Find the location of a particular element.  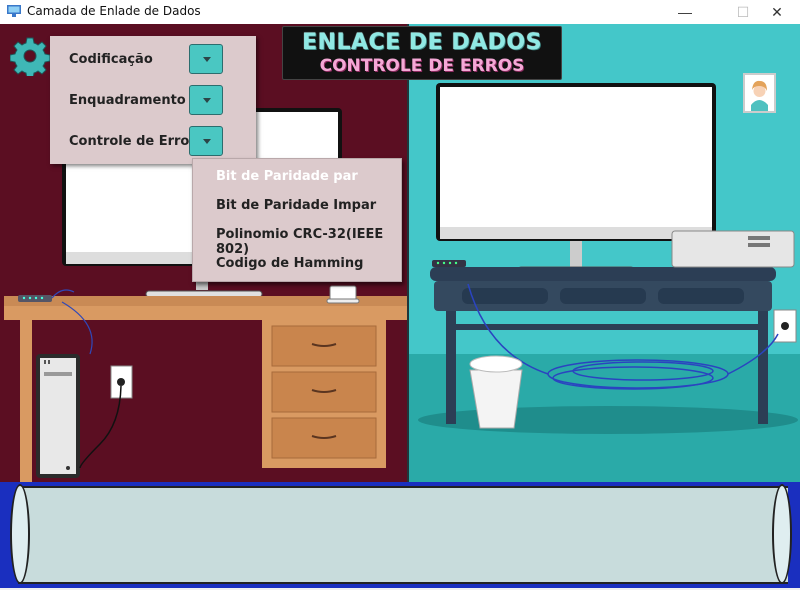

minimize-icon: — is located at coordinates (685, 12).